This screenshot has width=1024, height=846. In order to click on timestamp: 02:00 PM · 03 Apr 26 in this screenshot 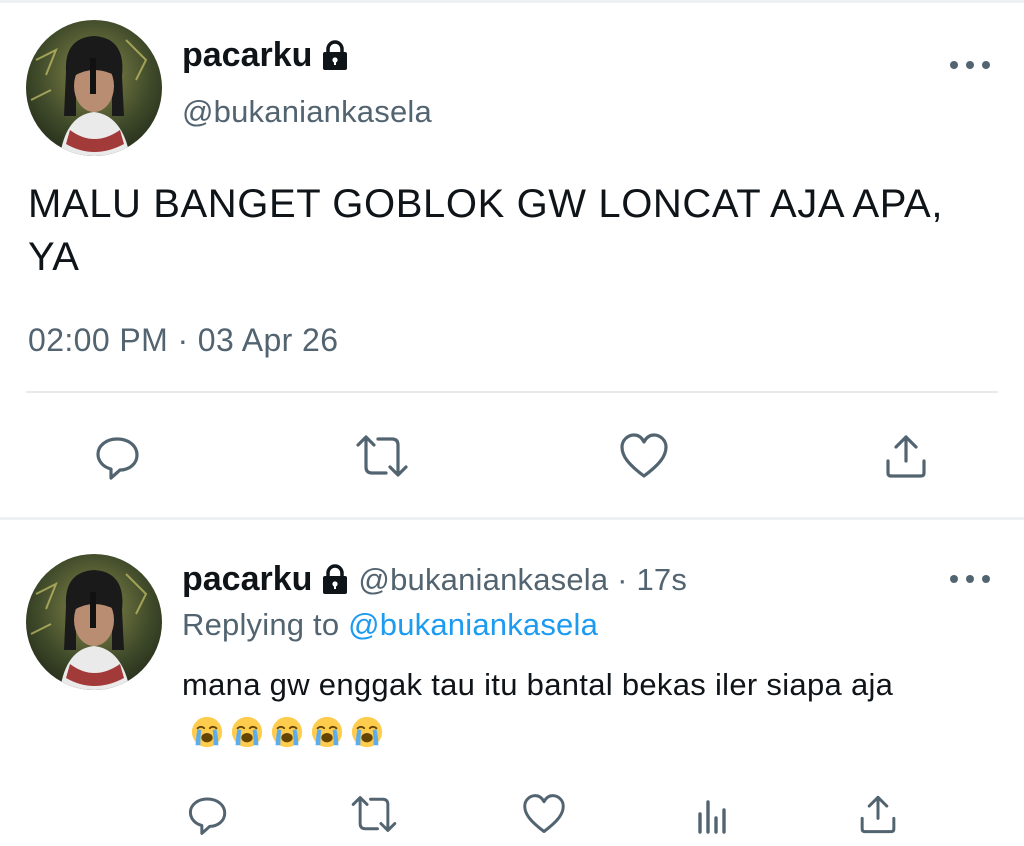, I will do `click(183, 340)`.